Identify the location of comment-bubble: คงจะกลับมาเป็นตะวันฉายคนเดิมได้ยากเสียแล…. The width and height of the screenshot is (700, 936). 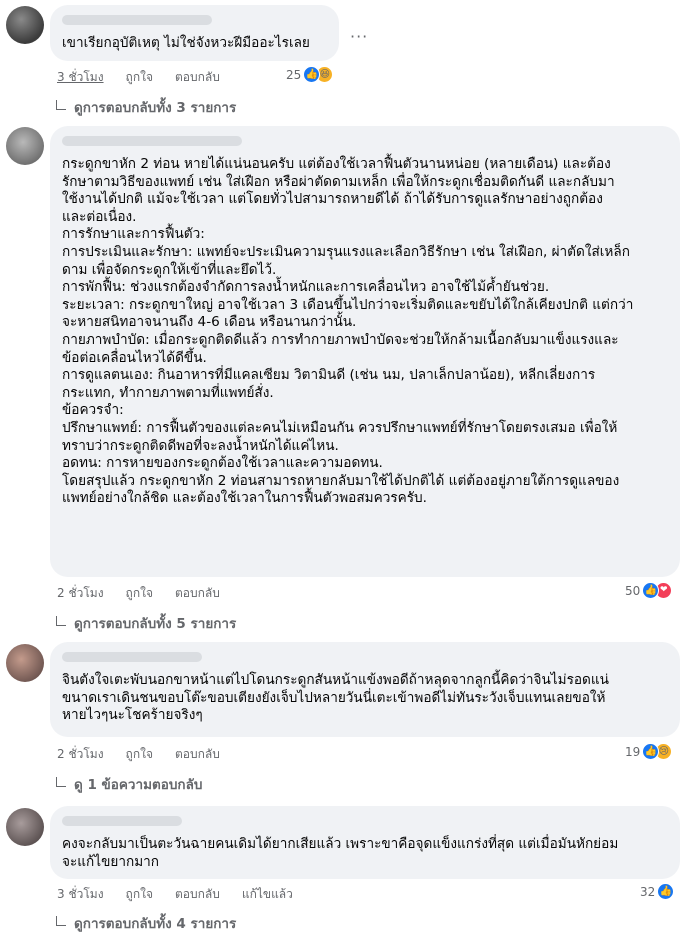
(365, 842).